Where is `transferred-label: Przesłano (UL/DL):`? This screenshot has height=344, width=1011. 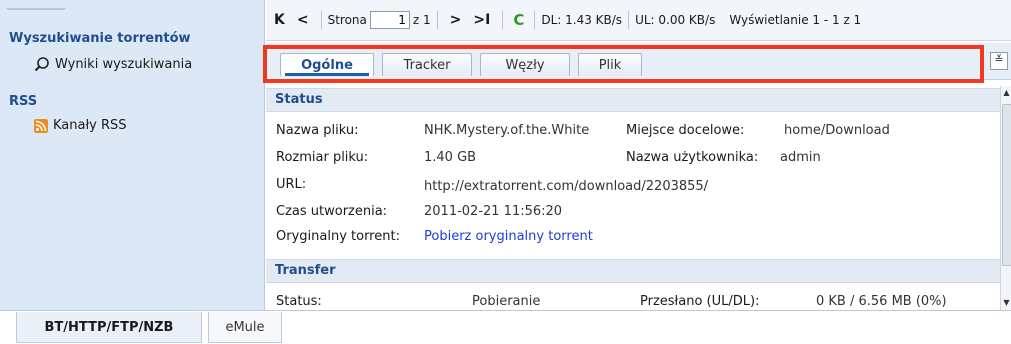
transferred-label: Przesłano (UL/DL): is located at coordinates (700, 301).